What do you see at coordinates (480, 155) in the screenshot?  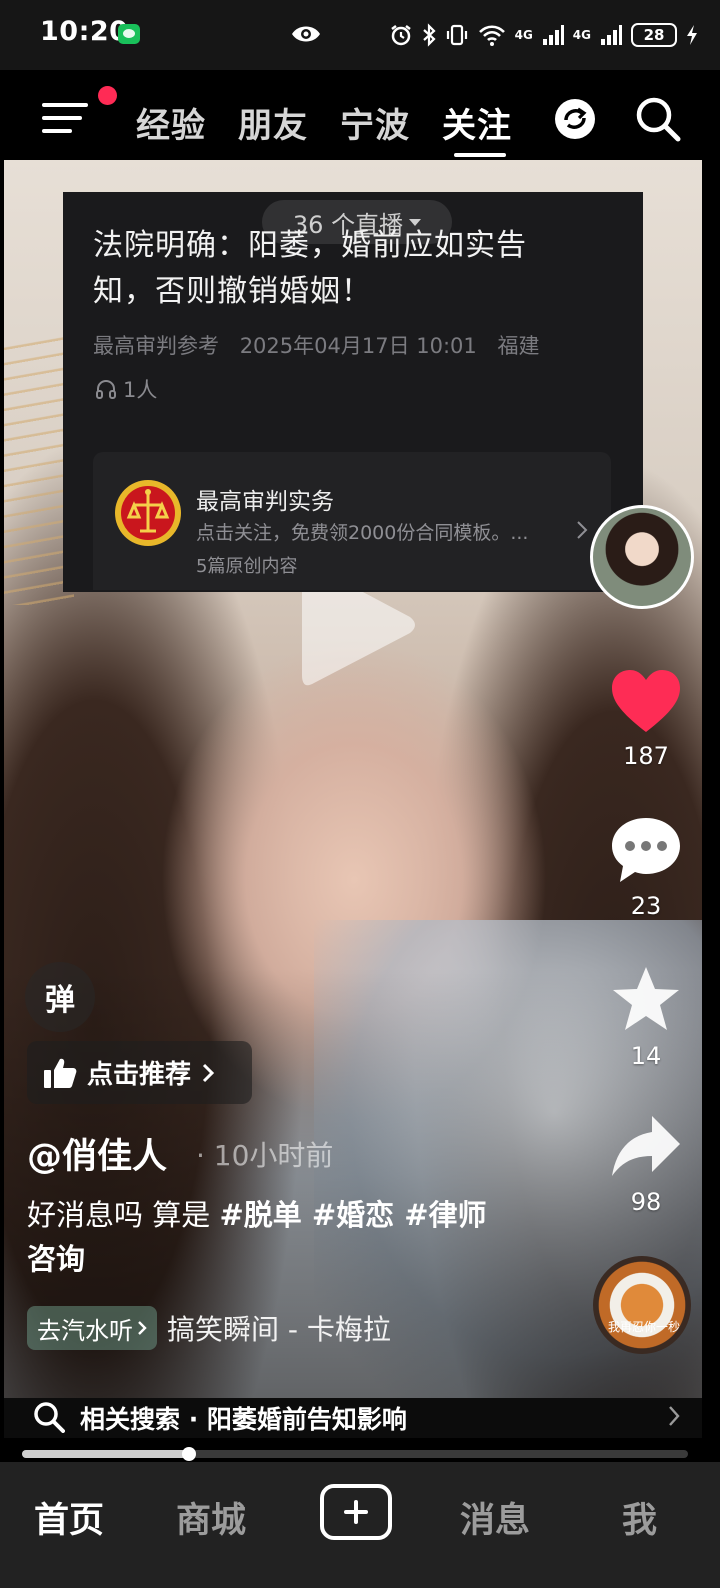 I see `active-tab-indicator` at bounding box center [480, 155].